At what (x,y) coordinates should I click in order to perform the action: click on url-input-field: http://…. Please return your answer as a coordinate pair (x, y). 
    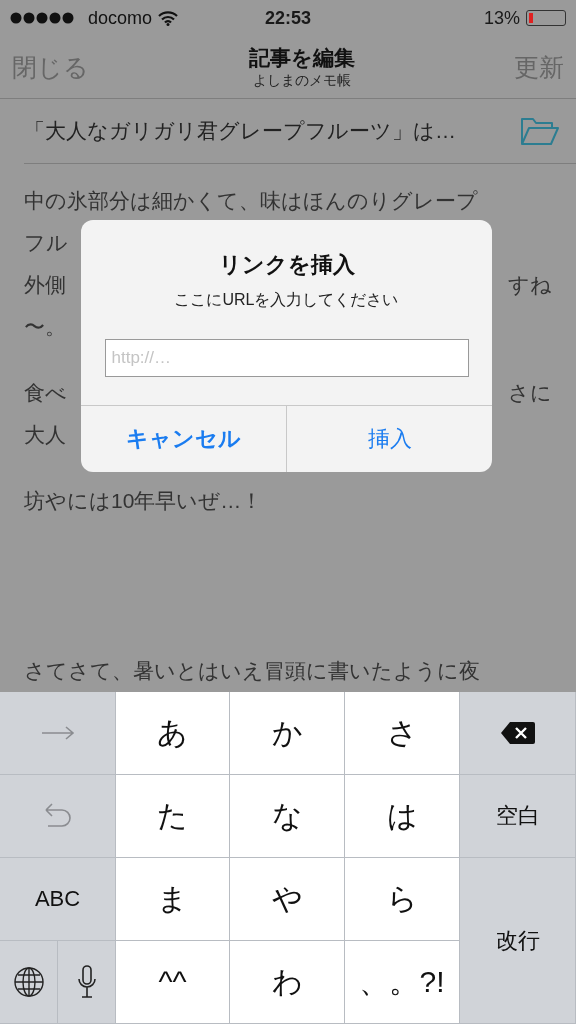
    Looking at the image, I should click on (286, 358).